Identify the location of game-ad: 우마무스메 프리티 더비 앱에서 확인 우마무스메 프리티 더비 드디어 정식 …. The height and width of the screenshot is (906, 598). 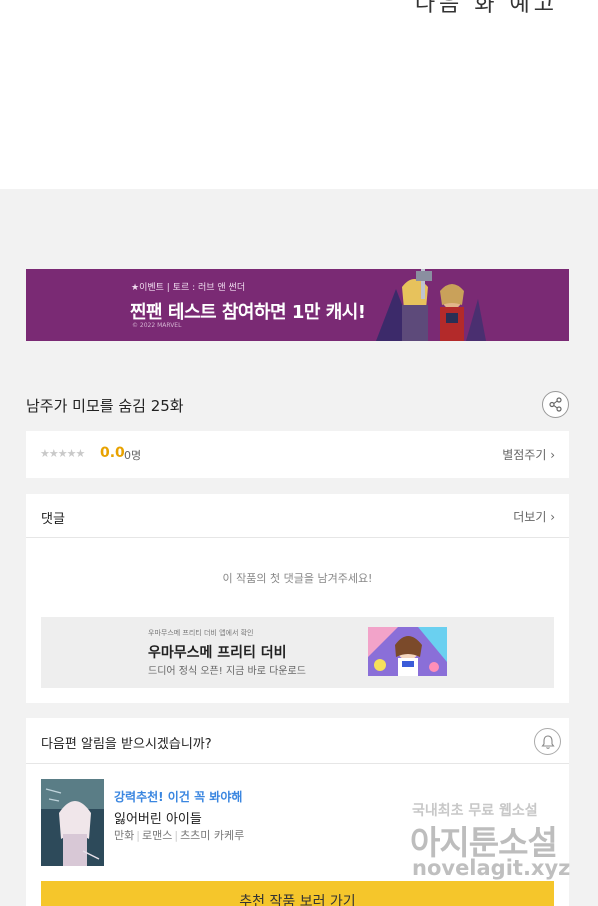
(297, 652).